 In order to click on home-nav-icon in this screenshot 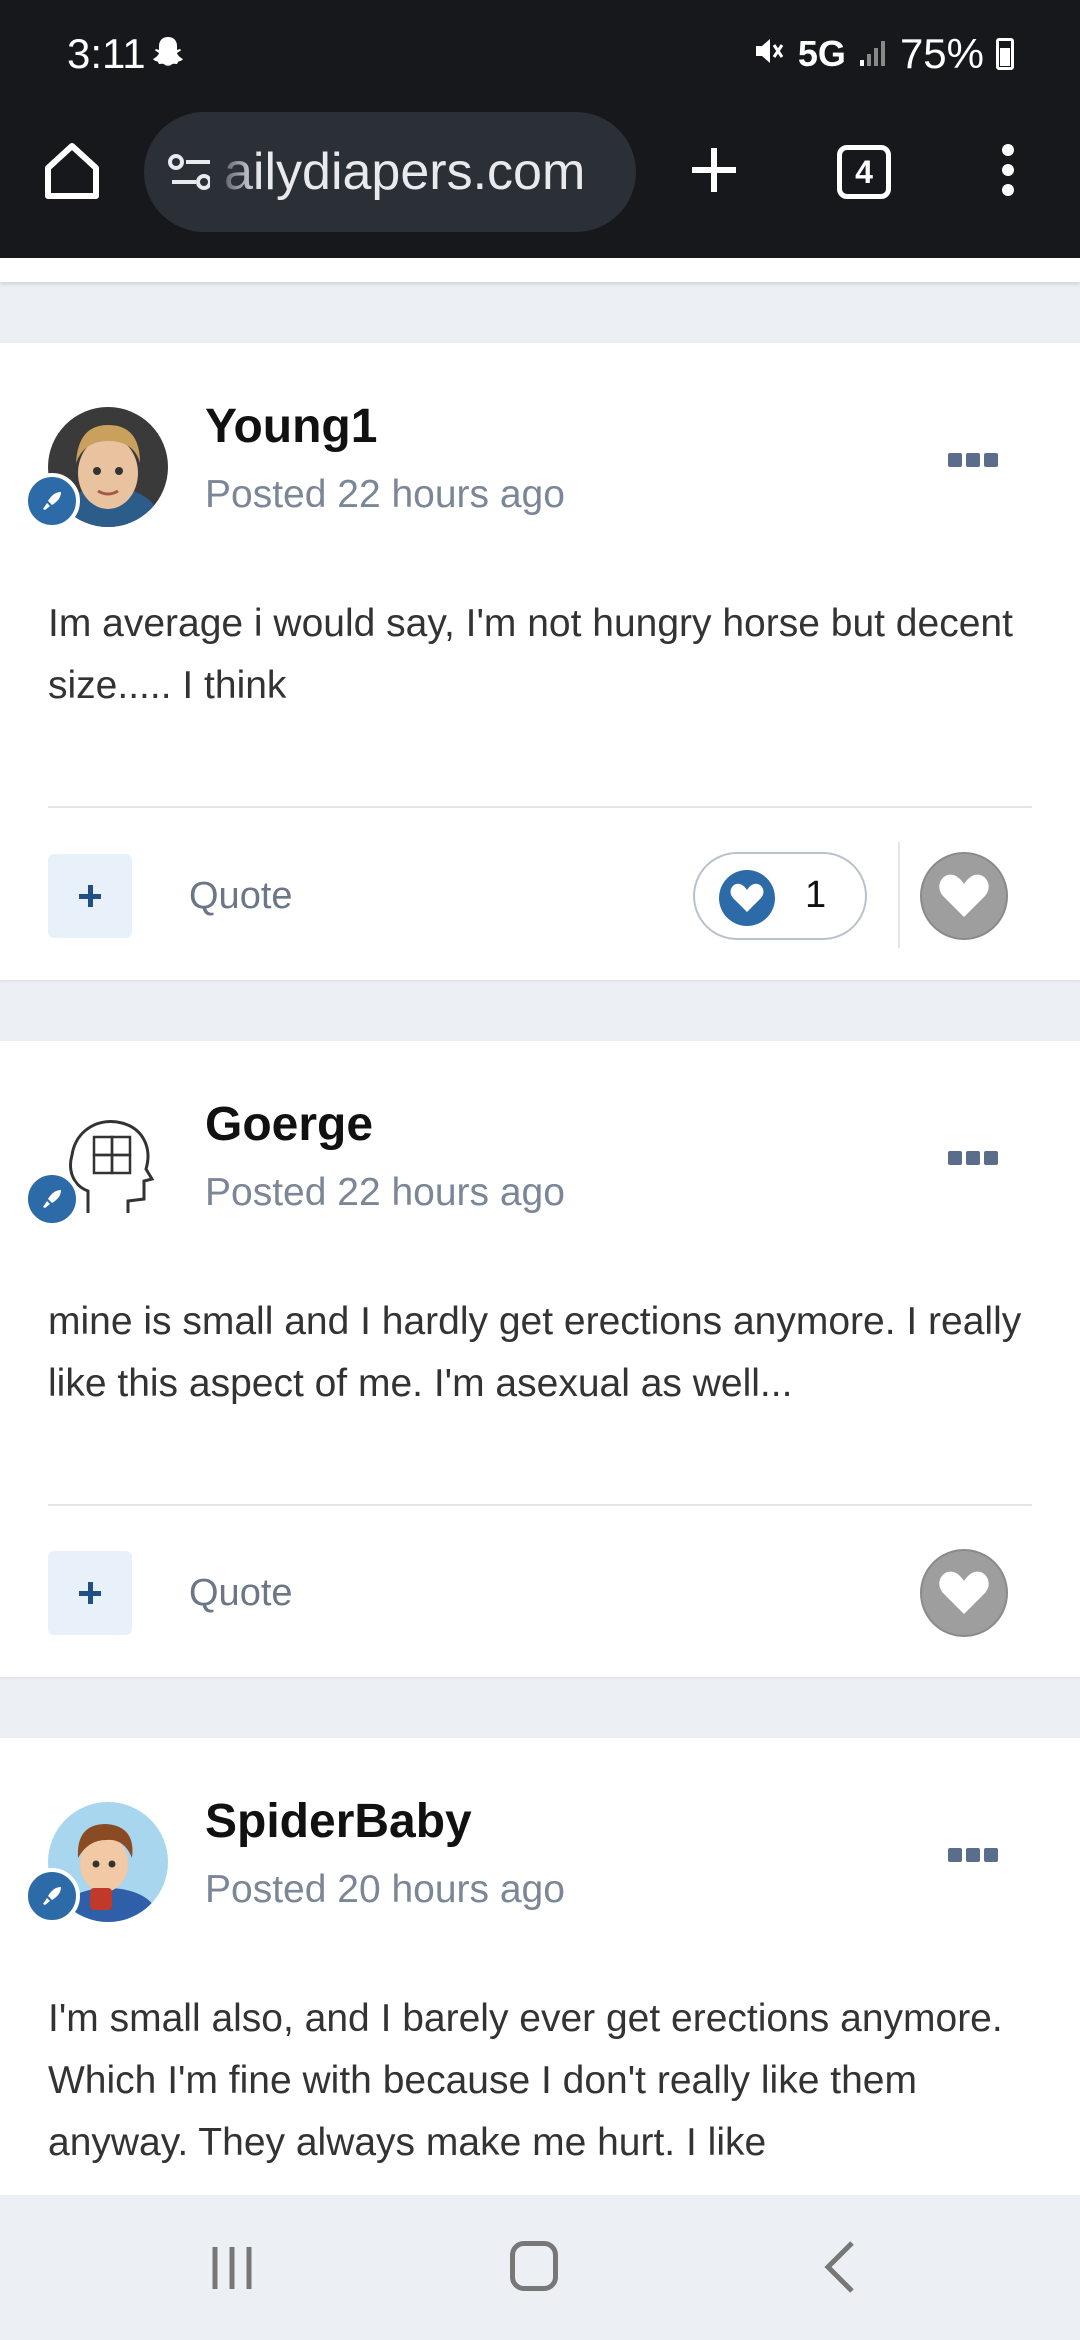, I will do `click(534, 2266)`.